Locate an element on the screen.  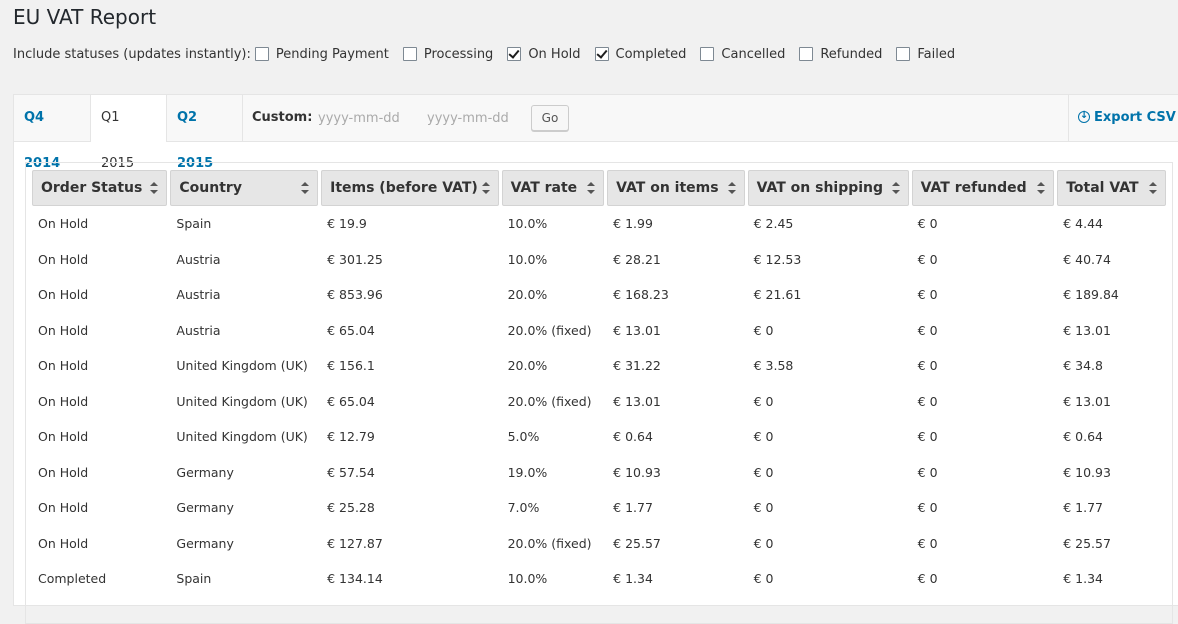
download-icon is located at coordinates (1084, 116).